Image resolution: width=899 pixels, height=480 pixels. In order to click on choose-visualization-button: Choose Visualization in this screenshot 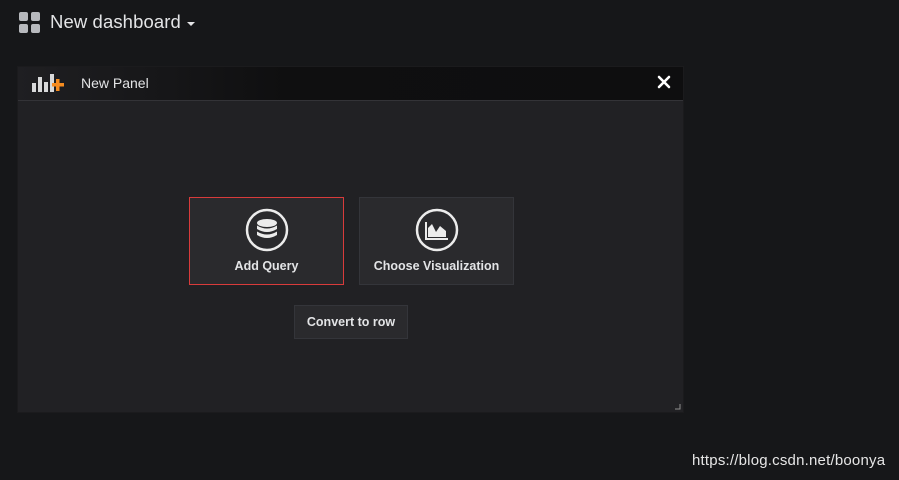, I will do `click(436, 241)`.